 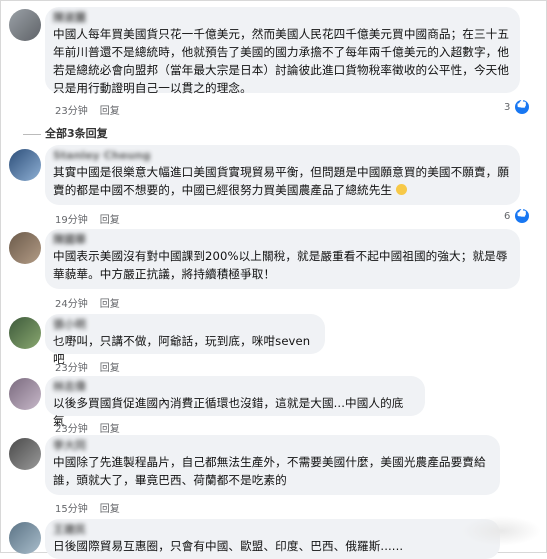 I want to click on comment-meta: 24分钟 回复, so click(x=87, y=302).